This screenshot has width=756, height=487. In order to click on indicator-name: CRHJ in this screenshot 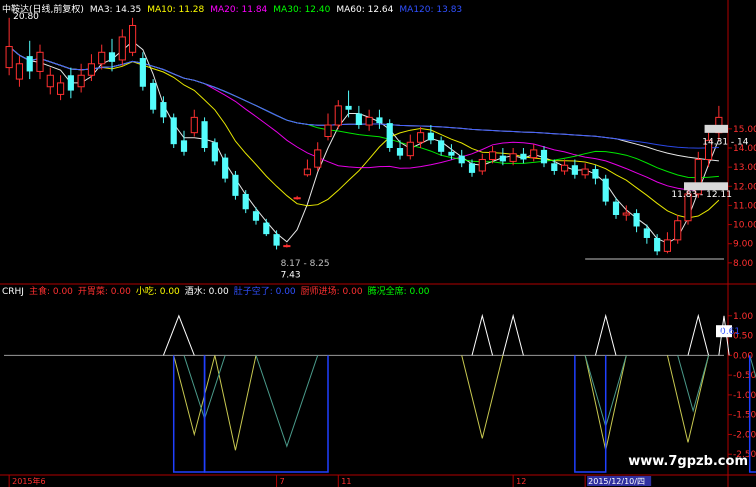, I will do `click(13, 292)`.